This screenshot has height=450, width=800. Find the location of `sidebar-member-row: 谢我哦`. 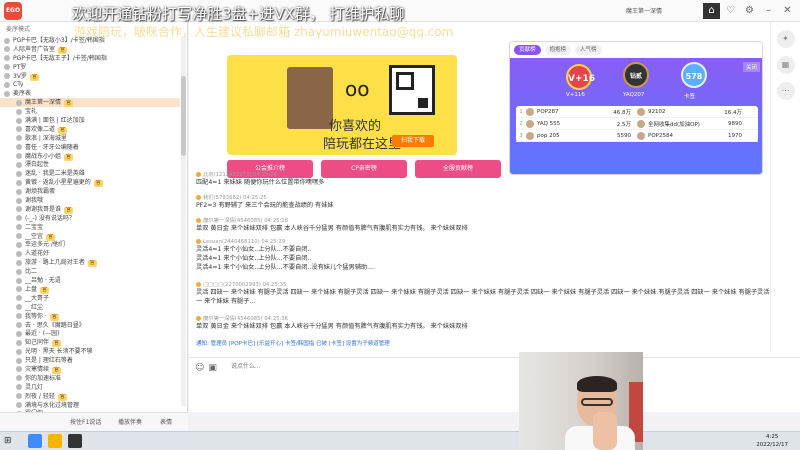

sidebar-member-row: 谢我哦 is located at coordinates (90, 200).